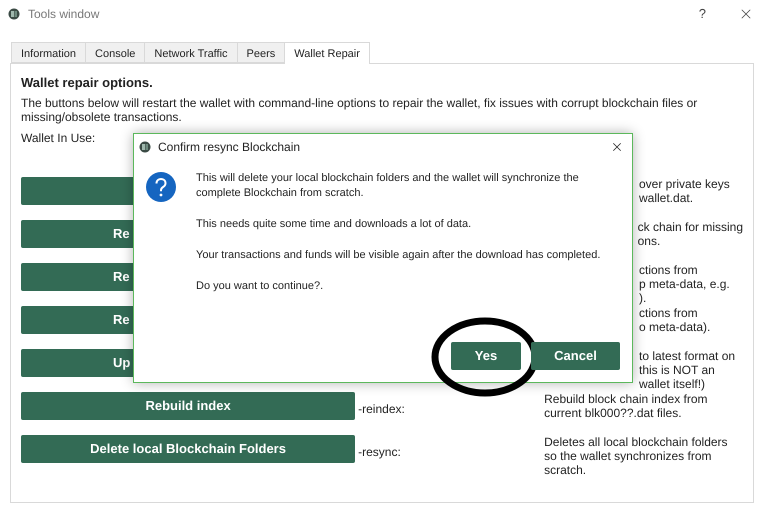  What do you see at coordinates (702, 14) in the screenshot?
I see `help-button: ?` at bounding box center [702, 14].